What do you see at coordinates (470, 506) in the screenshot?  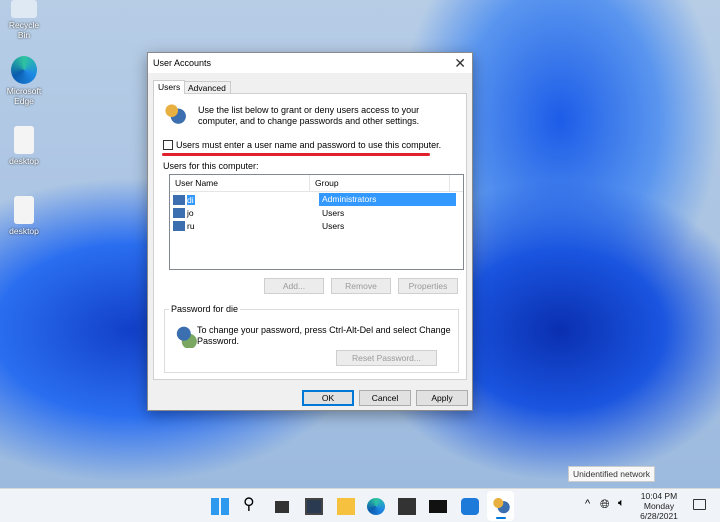 I see `app-icon` at bounding box center [470, 506].